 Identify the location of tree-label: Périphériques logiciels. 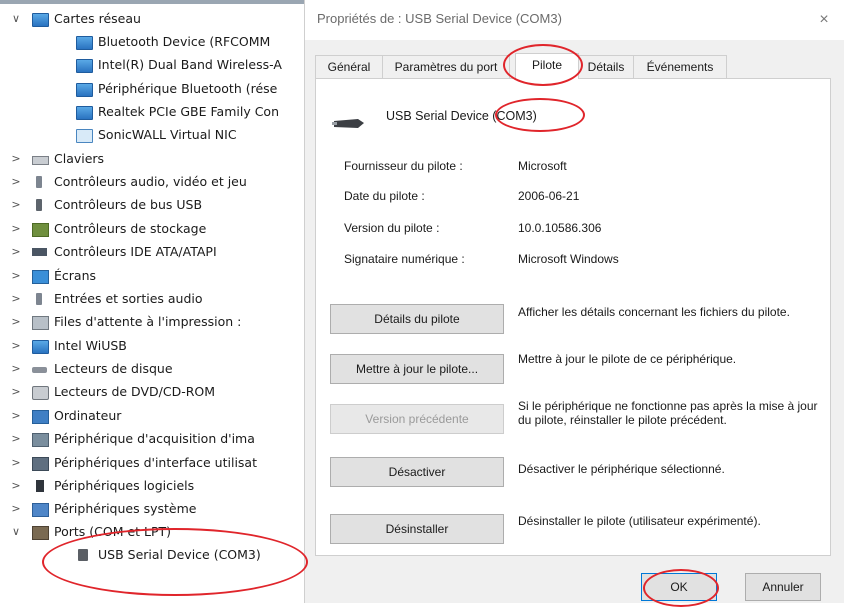
(124, 485).